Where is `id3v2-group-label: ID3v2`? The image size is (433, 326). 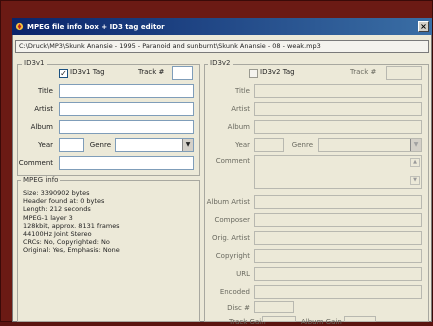
id3v2-group-label: ID3v2 is located at coordinates (220, 63).